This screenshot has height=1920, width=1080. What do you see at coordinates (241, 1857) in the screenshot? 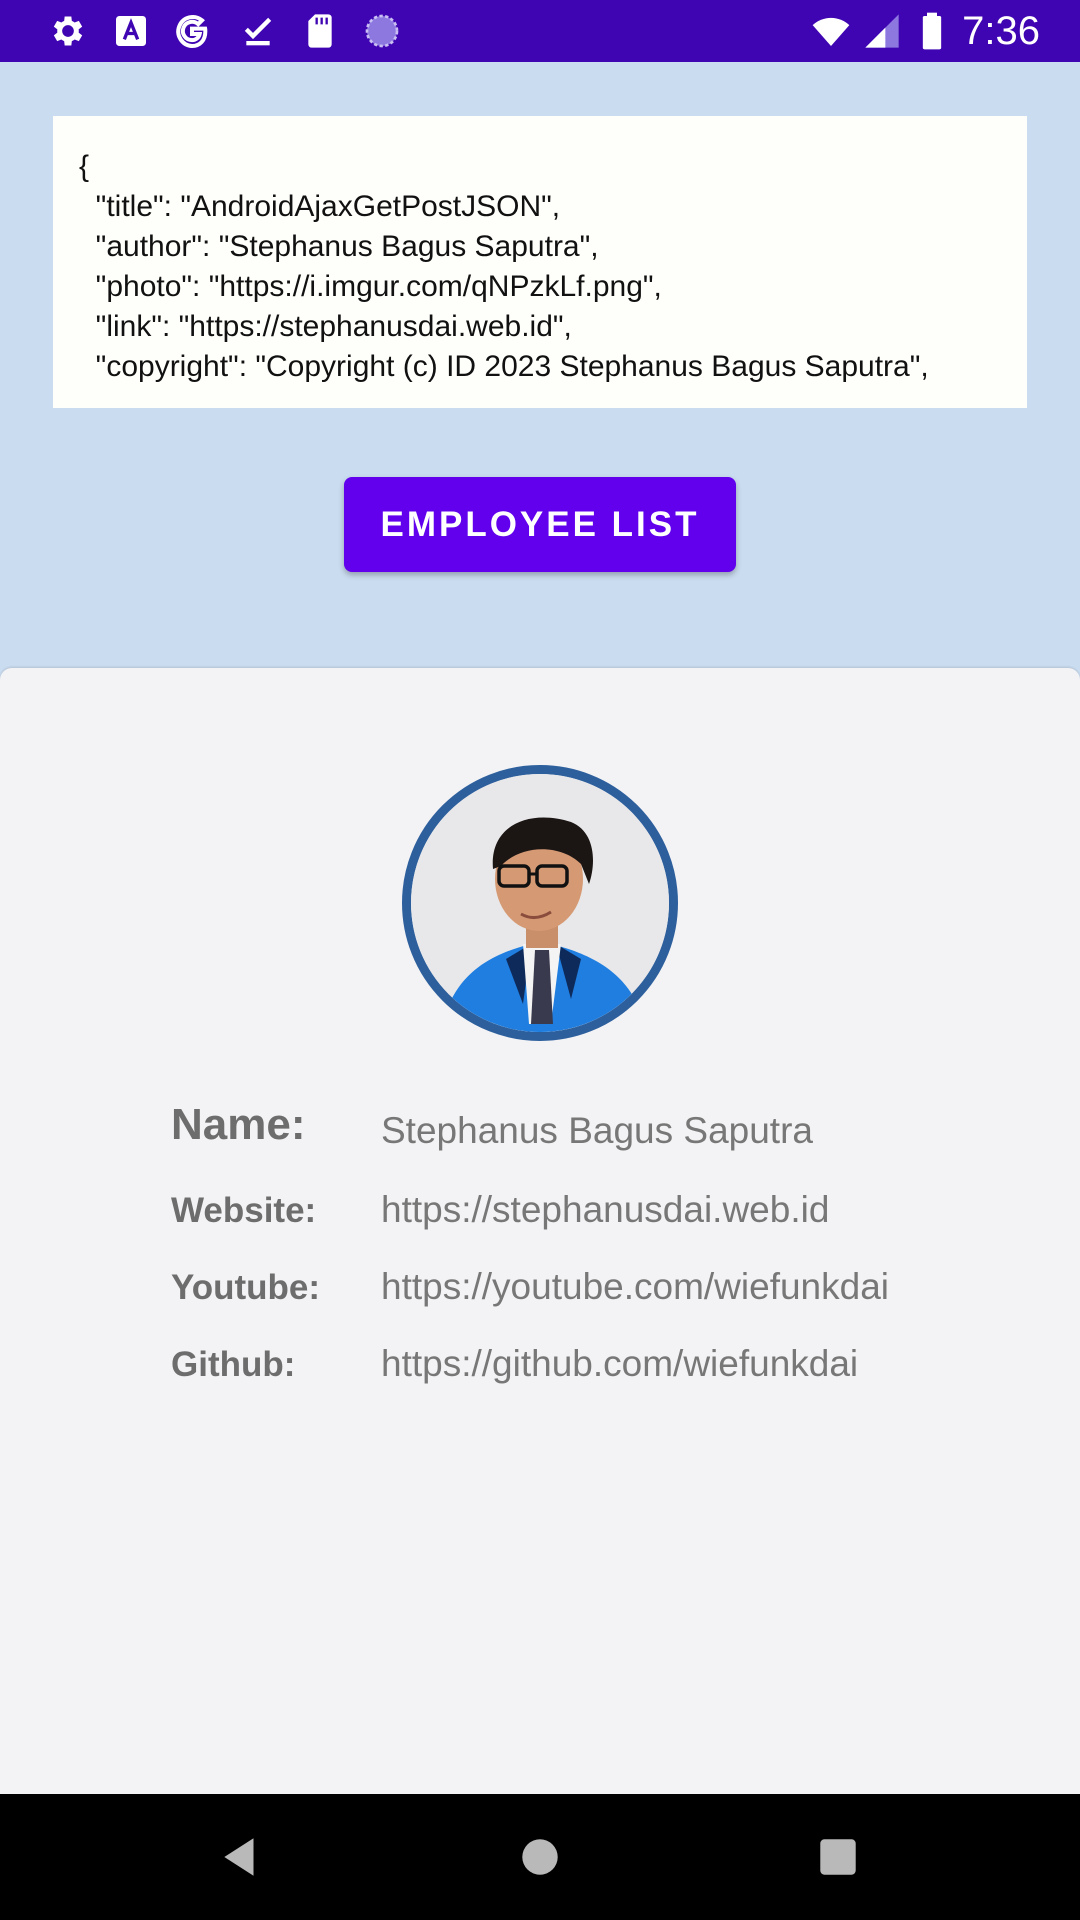
I see `back-icon` at bounding box center [241, 1857].